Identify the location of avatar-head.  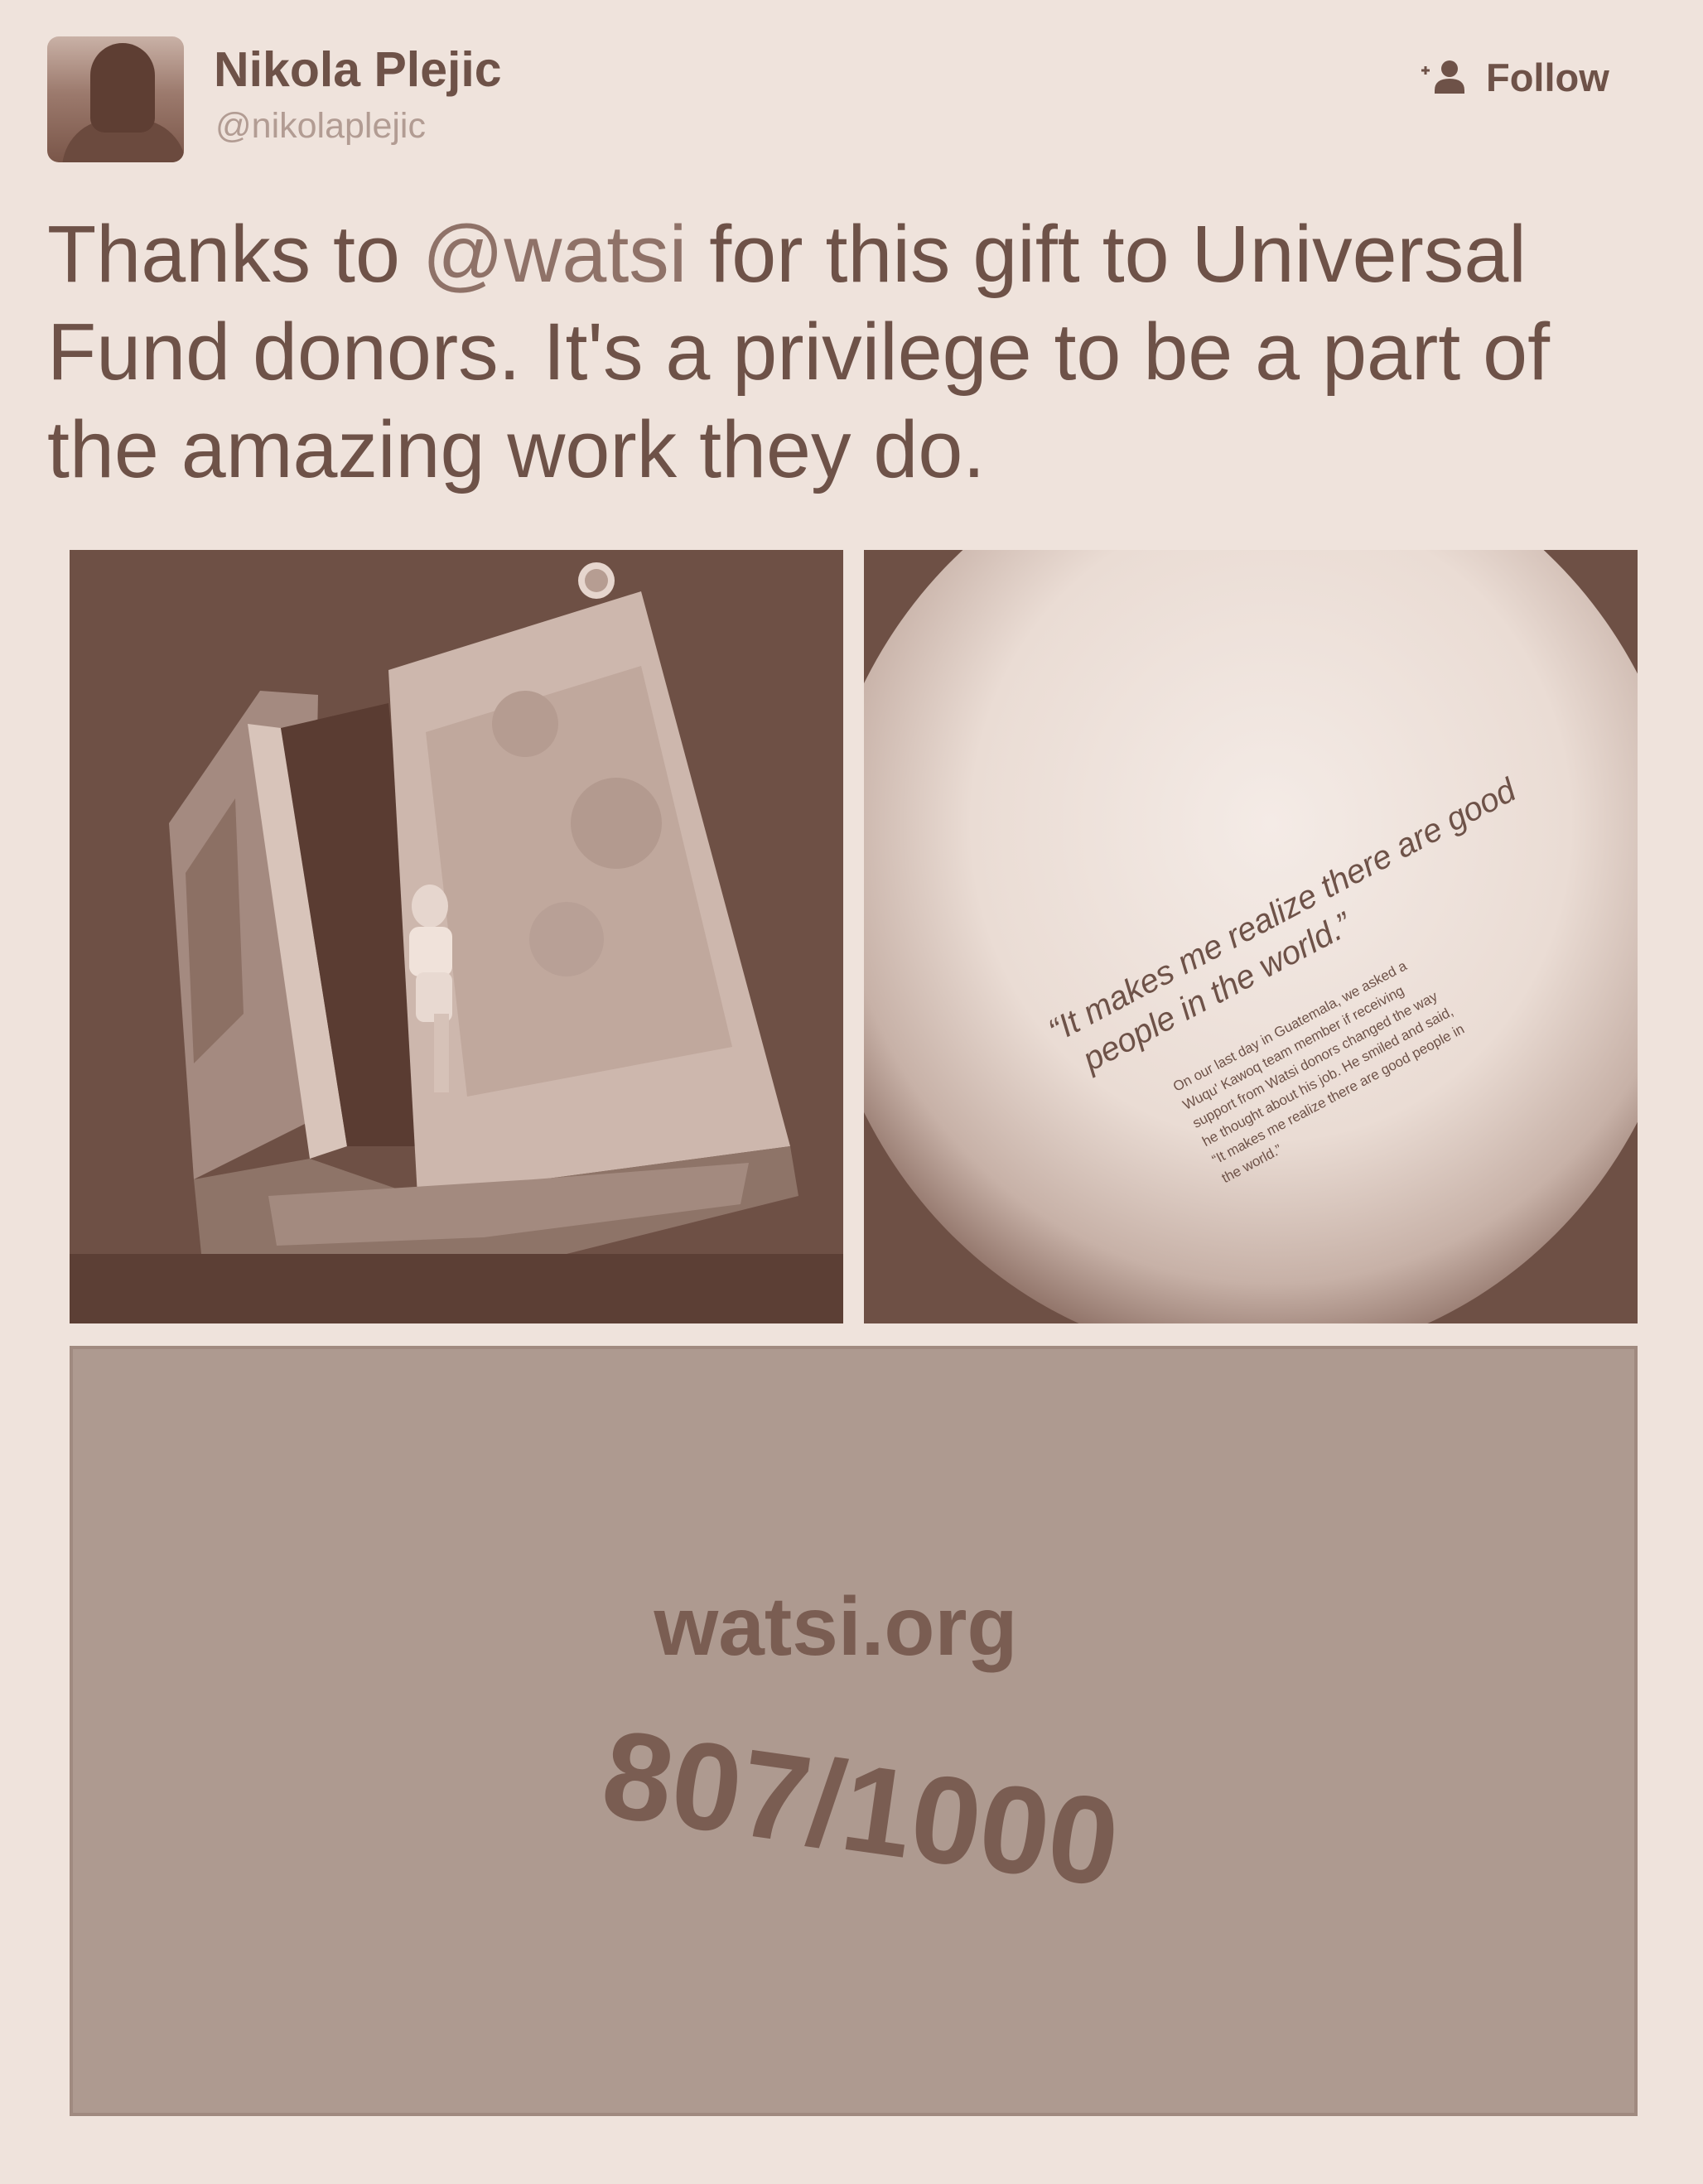
(123, 88).